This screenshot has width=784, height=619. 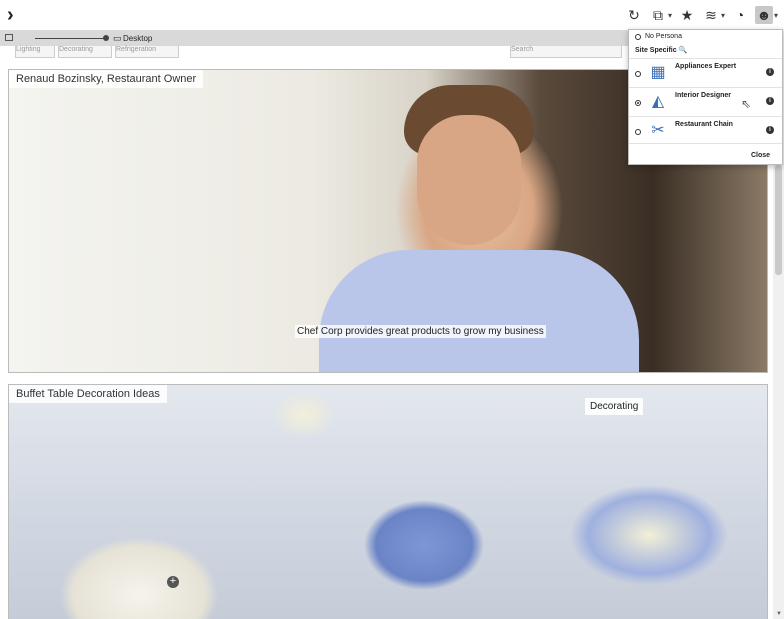 What do you see at coordinates (147, 52) in the screenshot?
I see `filter-tab: Refrigeration` at bounding box center [147, 52].